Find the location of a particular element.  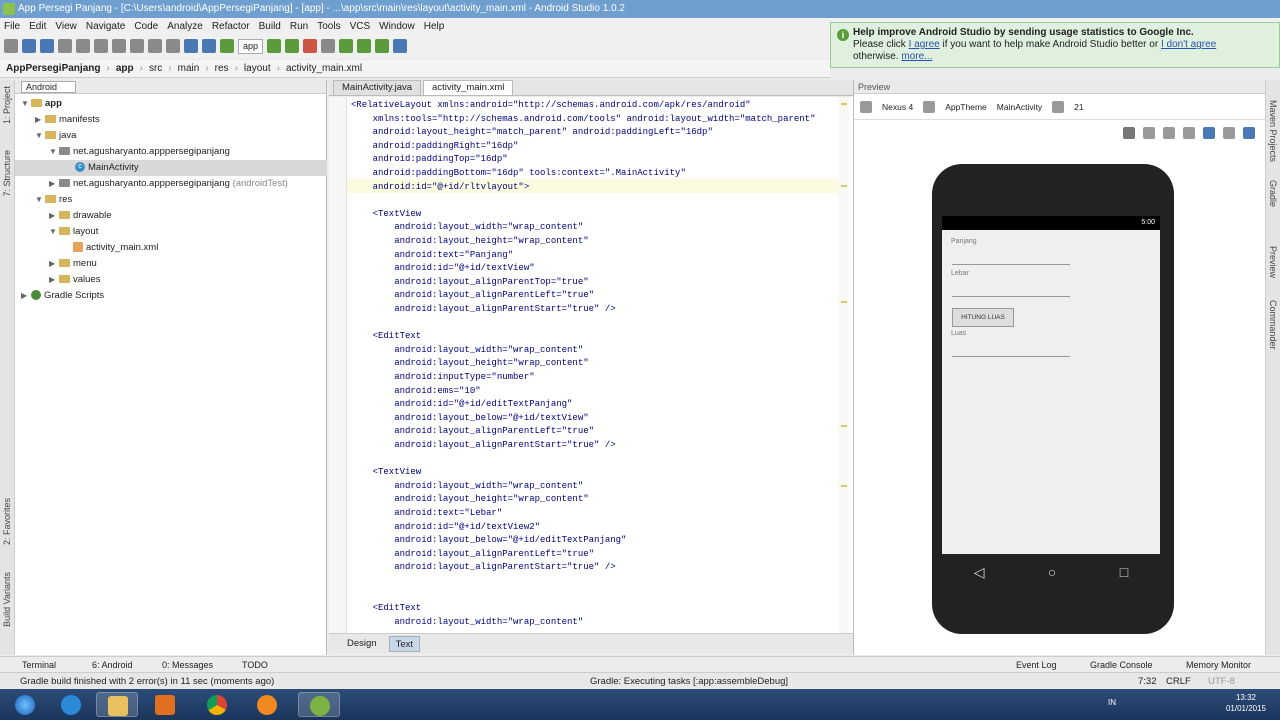

language-indicator: IN is located at coordinates (1112, 702).